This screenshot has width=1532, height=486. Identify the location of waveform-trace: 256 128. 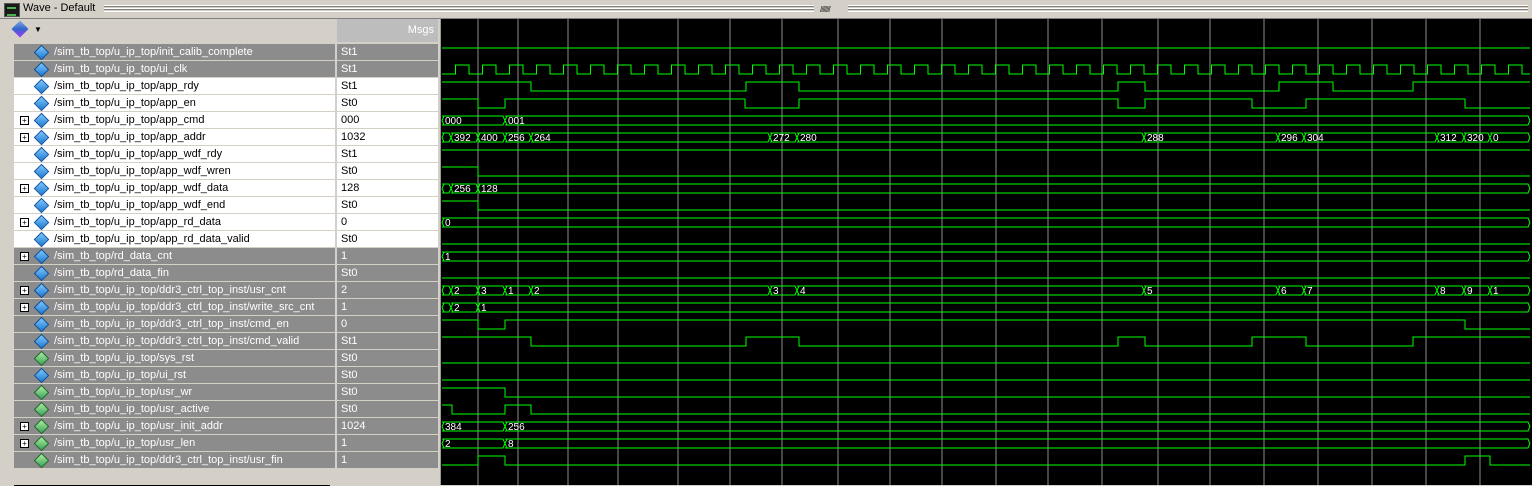
(986, 189).